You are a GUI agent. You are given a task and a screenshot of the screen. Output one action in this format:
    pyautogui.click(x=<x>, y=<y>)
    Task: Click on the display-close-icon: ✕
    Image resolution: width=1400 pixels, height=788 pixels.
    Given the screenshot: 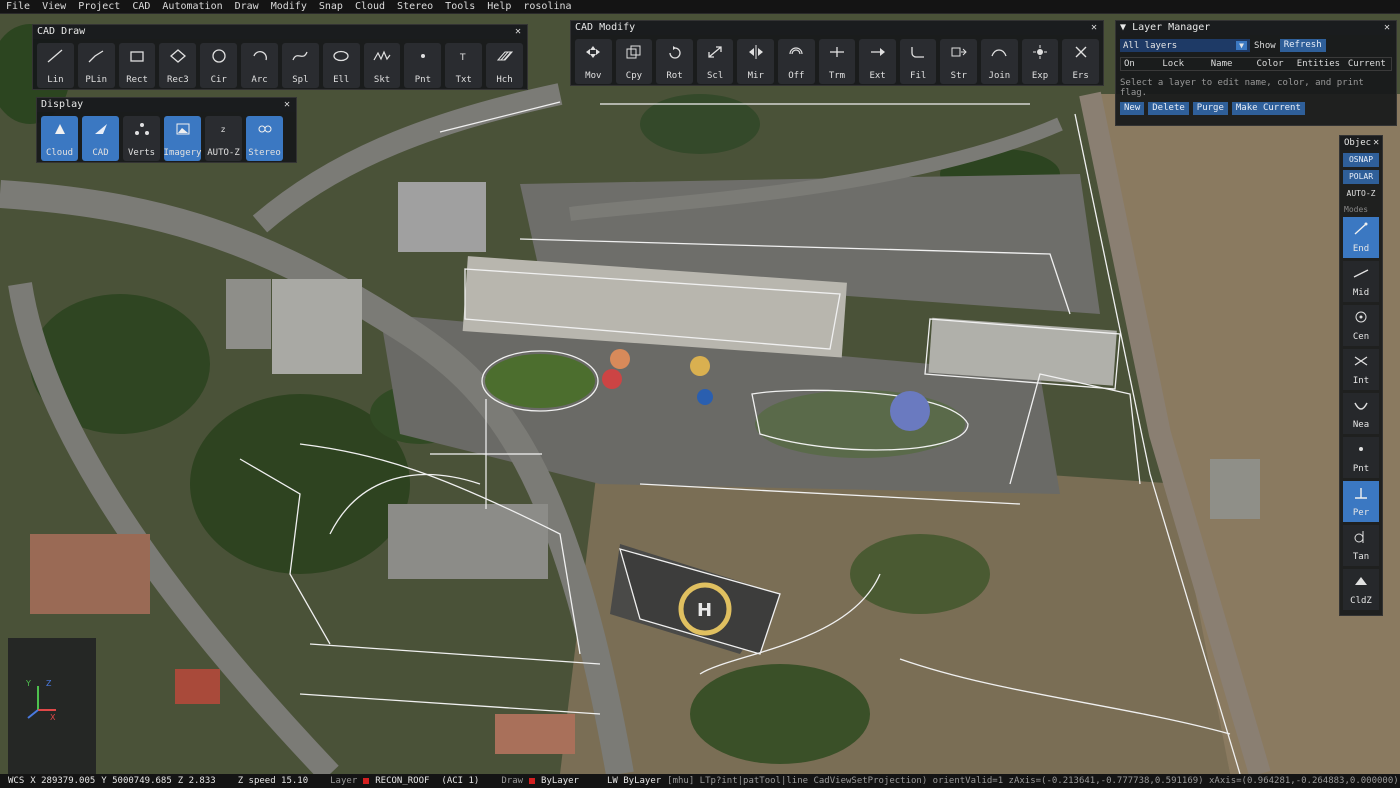 What is the action you would take?
    pyautogui.click(x=287, y=105)
    